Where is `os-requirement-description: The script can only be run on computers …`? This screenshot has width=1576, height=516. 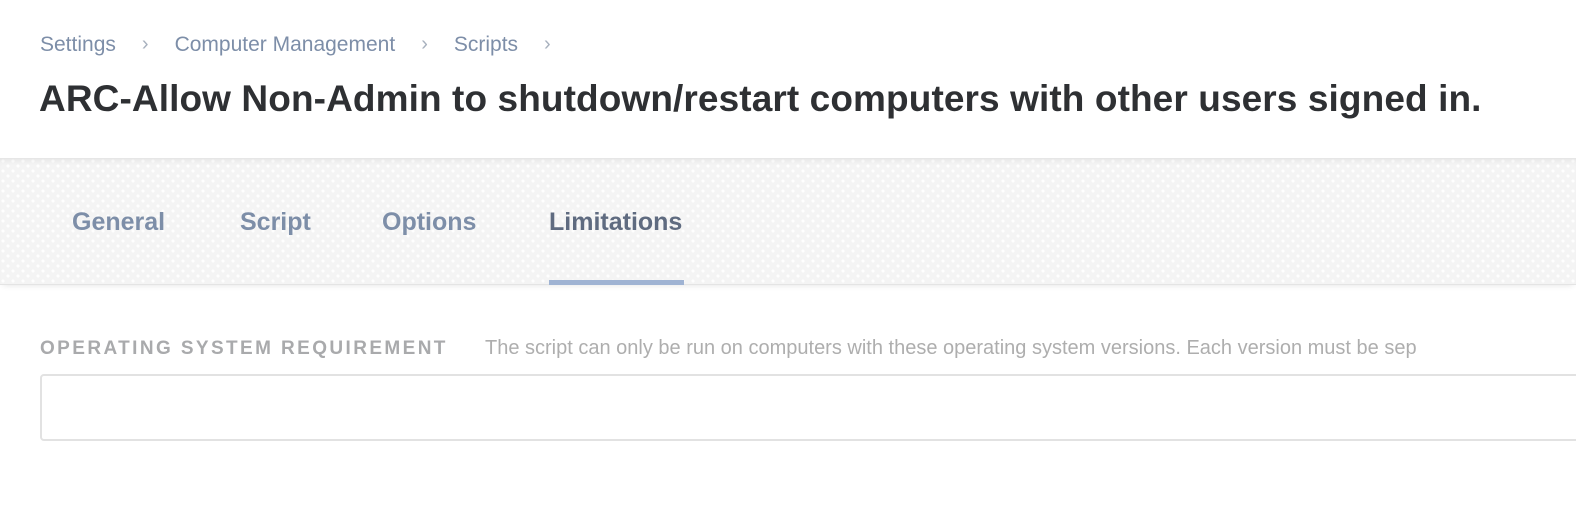 os-requirement-description: The script can only be run on computers … is located at coordinates (951, 348).